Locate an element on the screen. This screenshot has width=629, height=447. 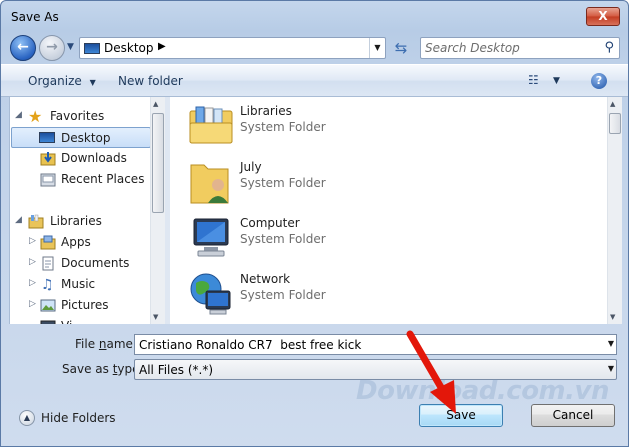
sidebar-item-desktop: Desktop is located at coordinates (81, 137).